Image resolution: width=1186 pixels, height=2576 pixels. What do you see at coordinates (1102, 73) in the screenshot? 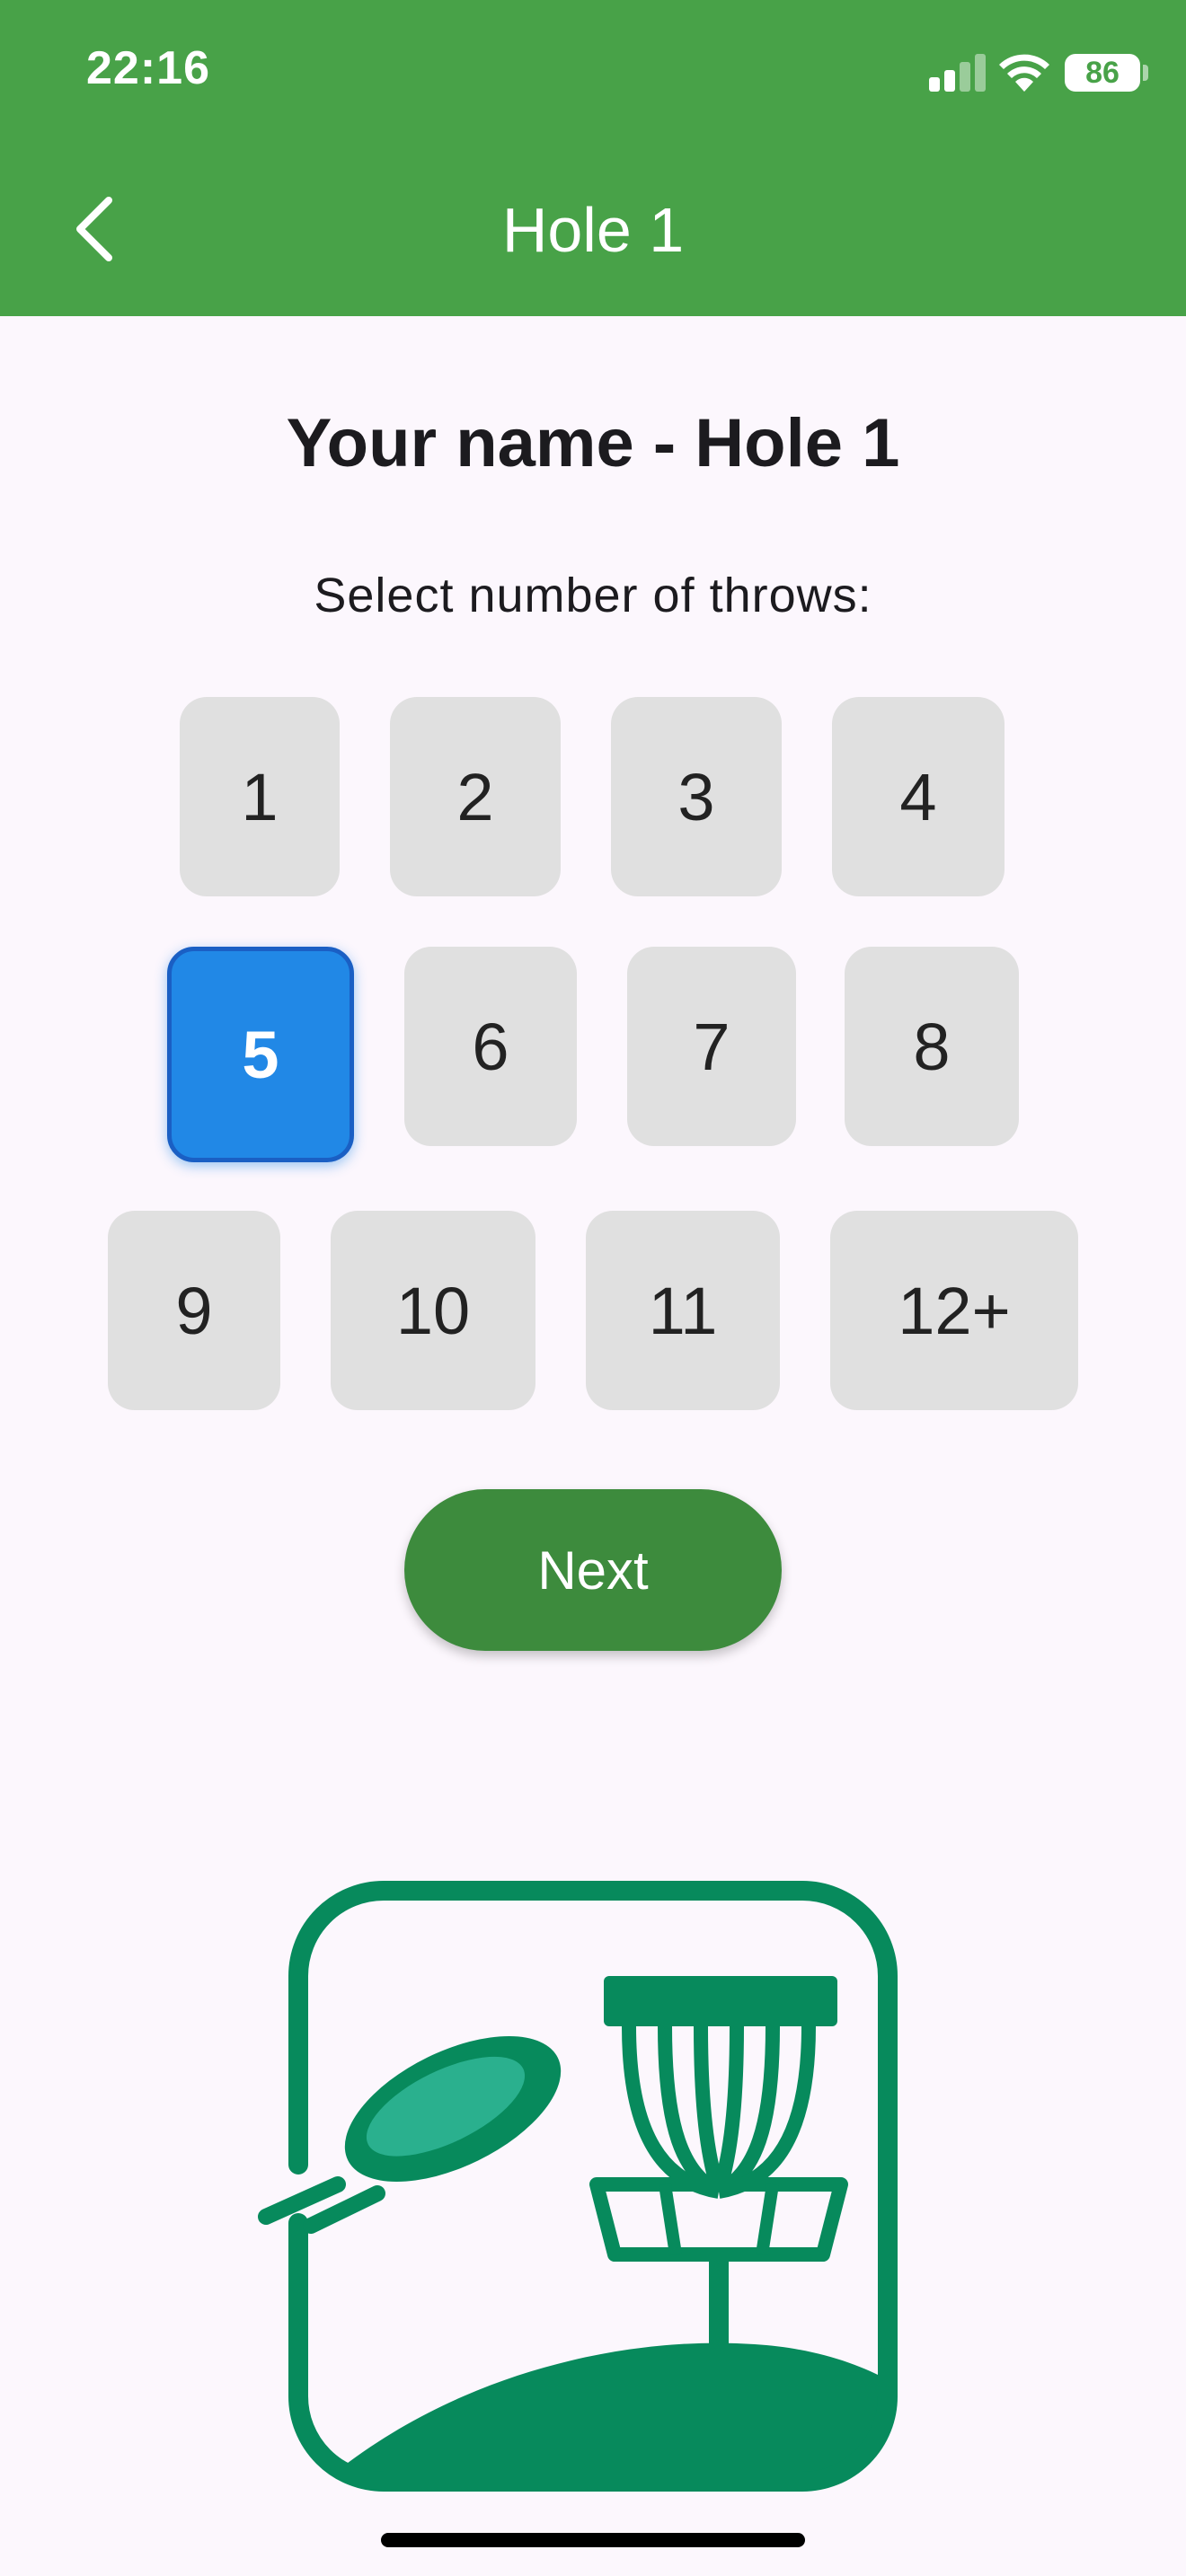
I see `battery-indicator: 86` at bounding box center [1102, 73].